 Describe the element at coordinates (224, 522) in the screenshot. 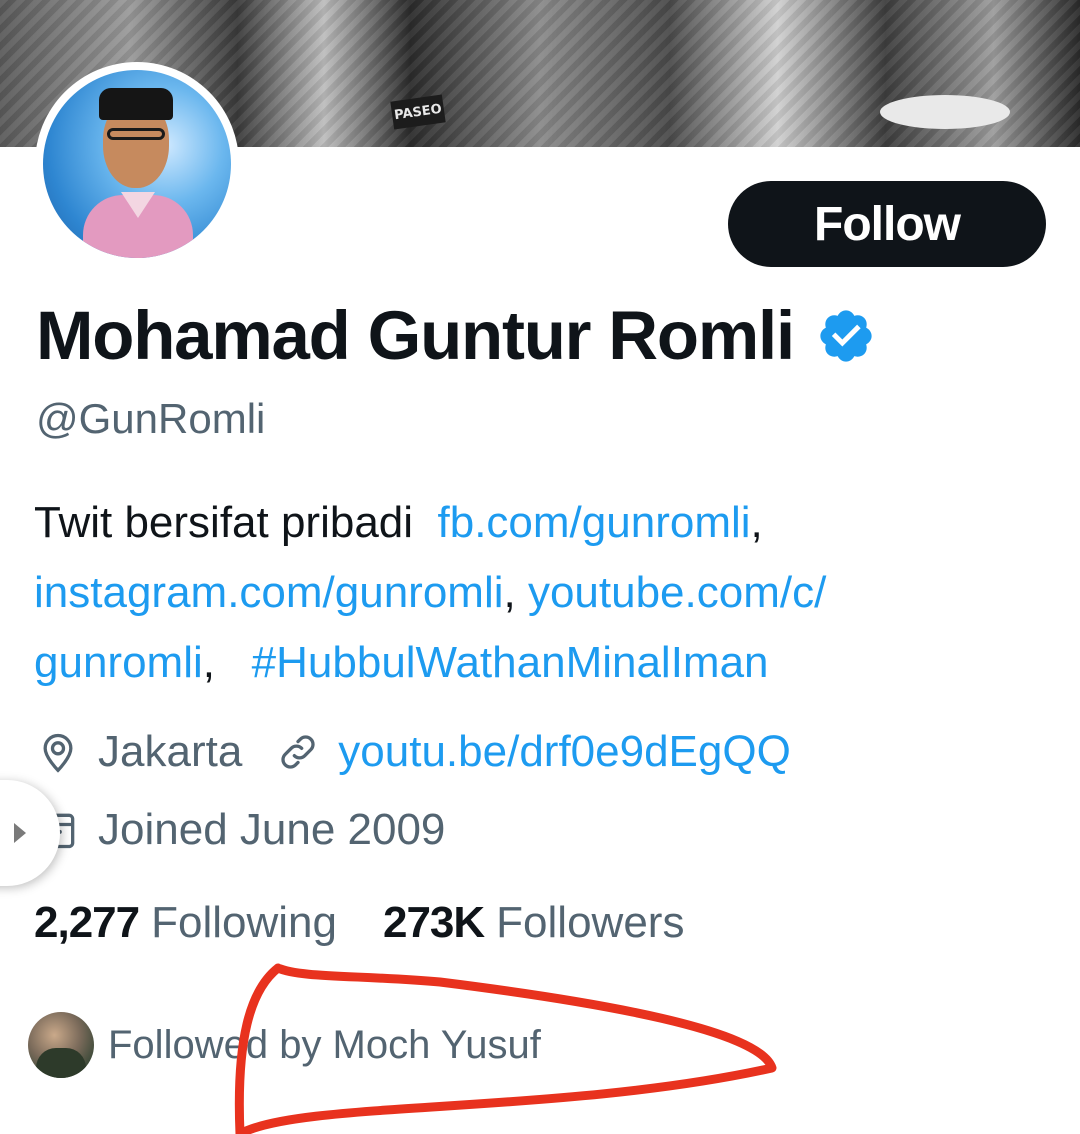

I see `bio-text: Twit bersifat pribadi` at that location.